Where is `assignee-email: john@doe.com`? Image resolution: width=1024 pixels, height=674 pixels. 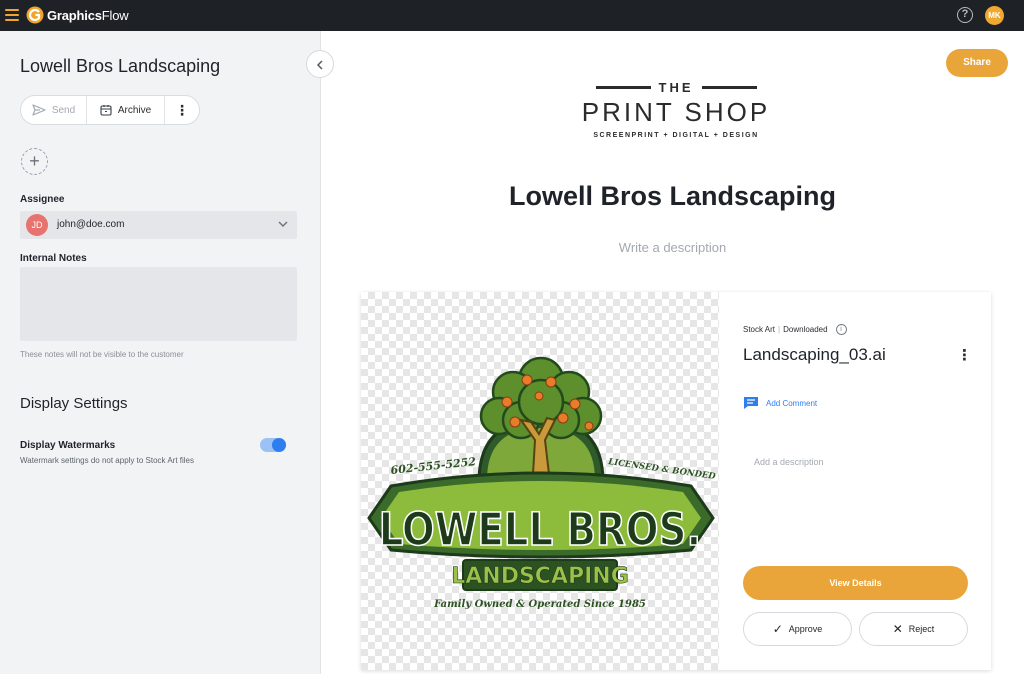
assignee-email: john@doe.com is located at coordinates (91, 224).